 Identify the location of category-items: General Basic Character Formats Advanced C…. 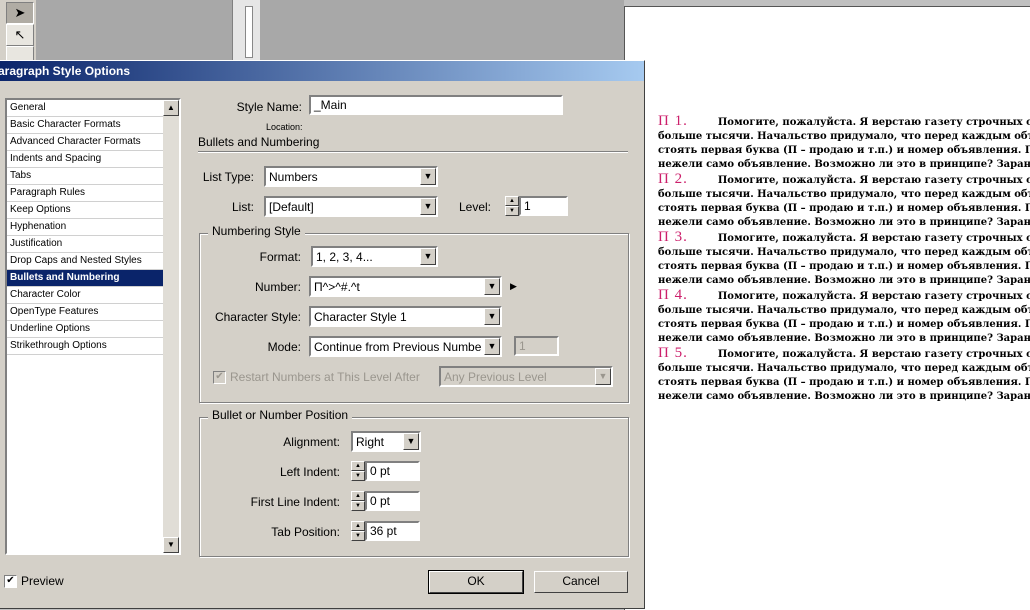
(85, 227).